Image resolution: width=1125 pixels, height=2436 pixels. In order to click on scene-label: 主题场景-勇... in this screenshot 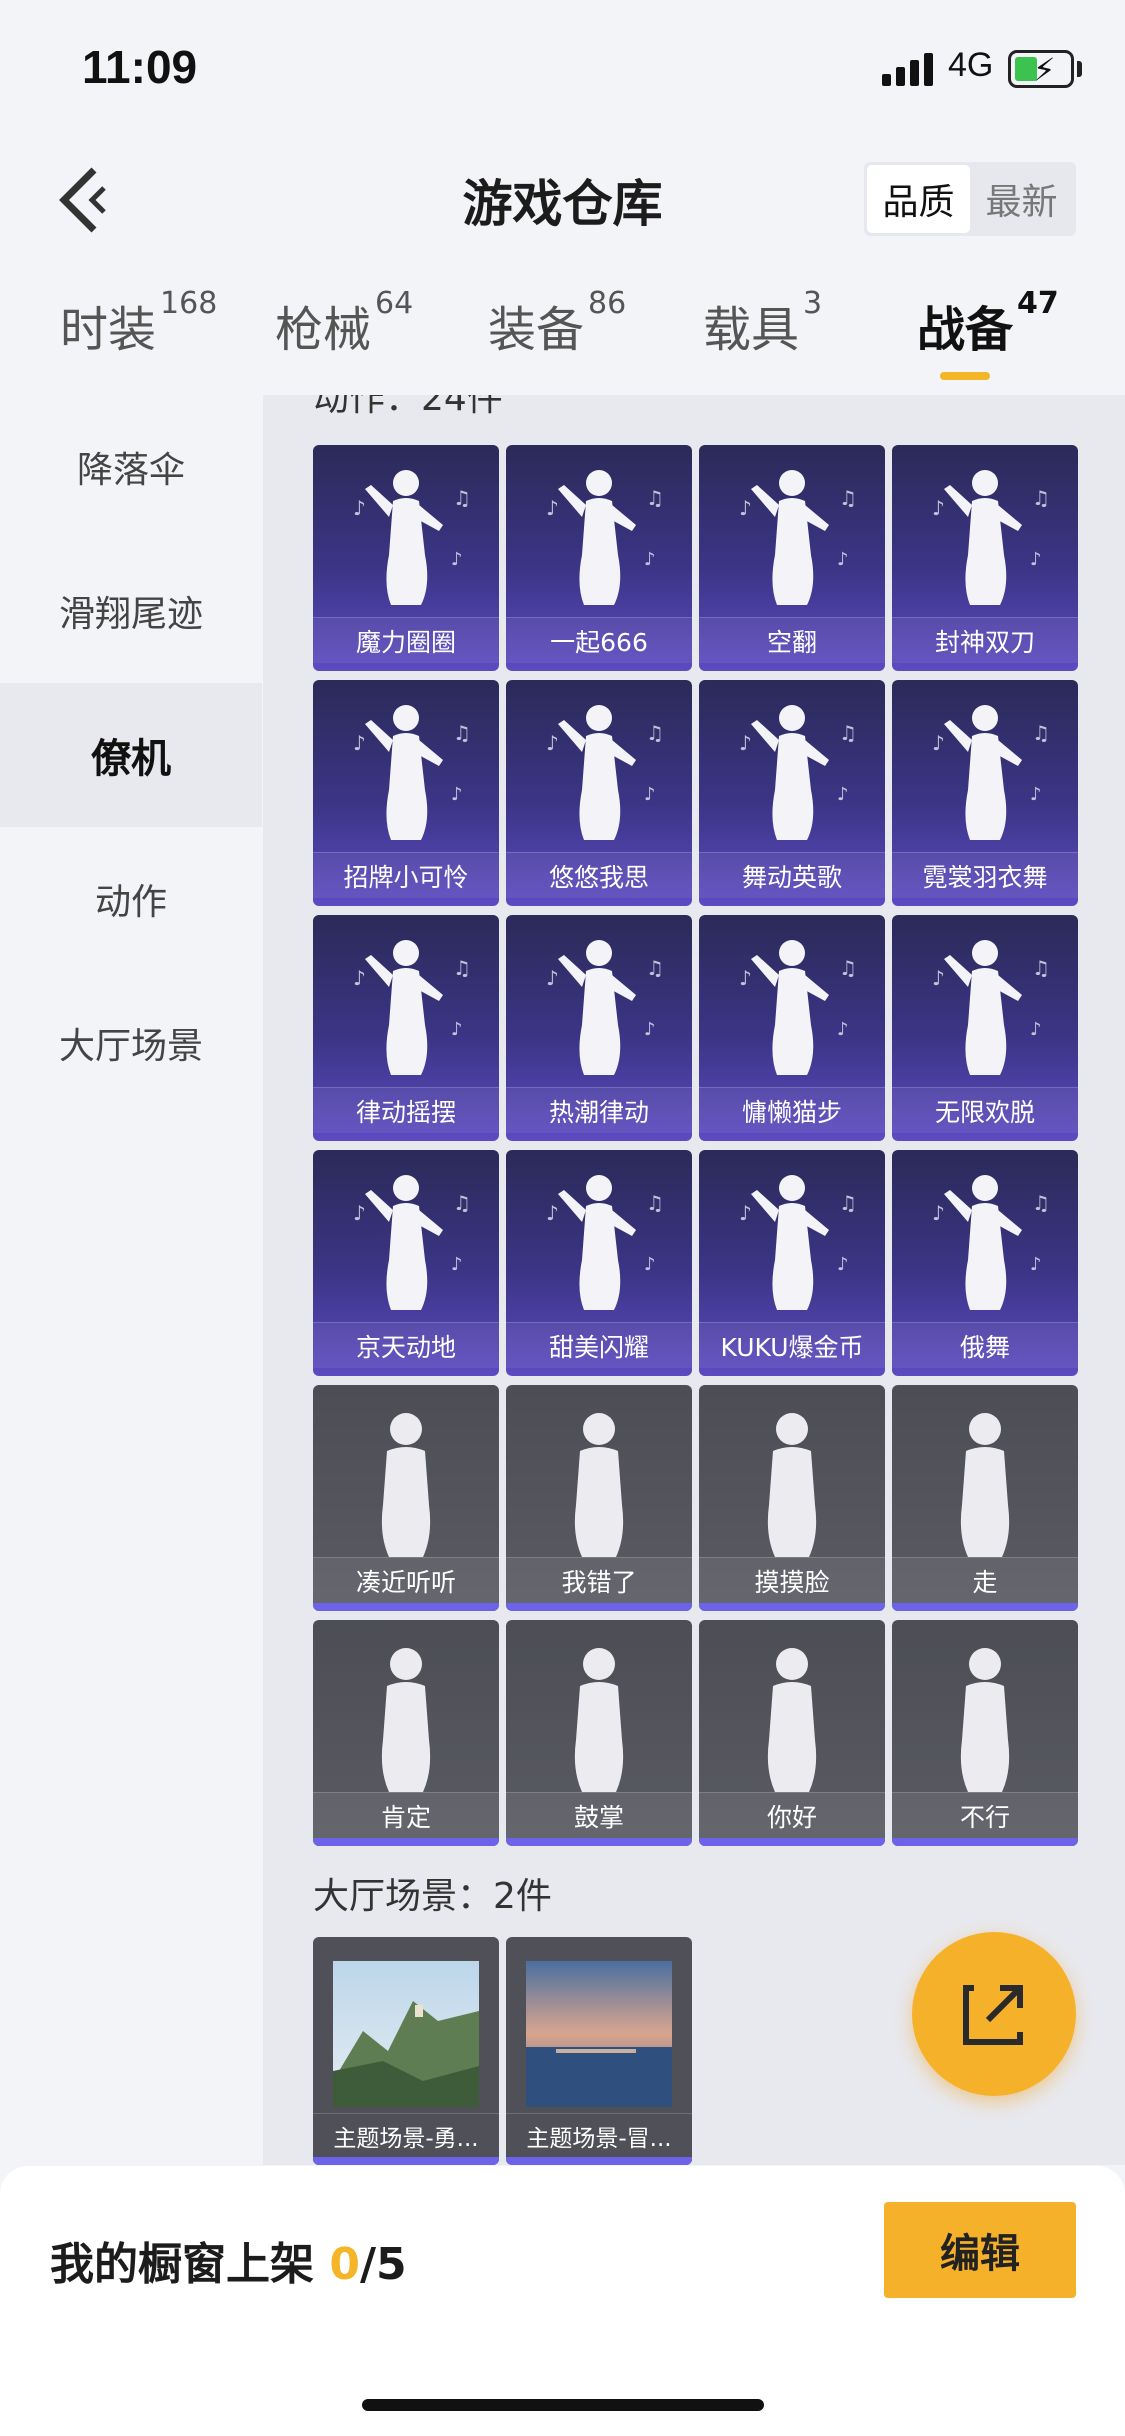, I will do `click(406, 2135)`.